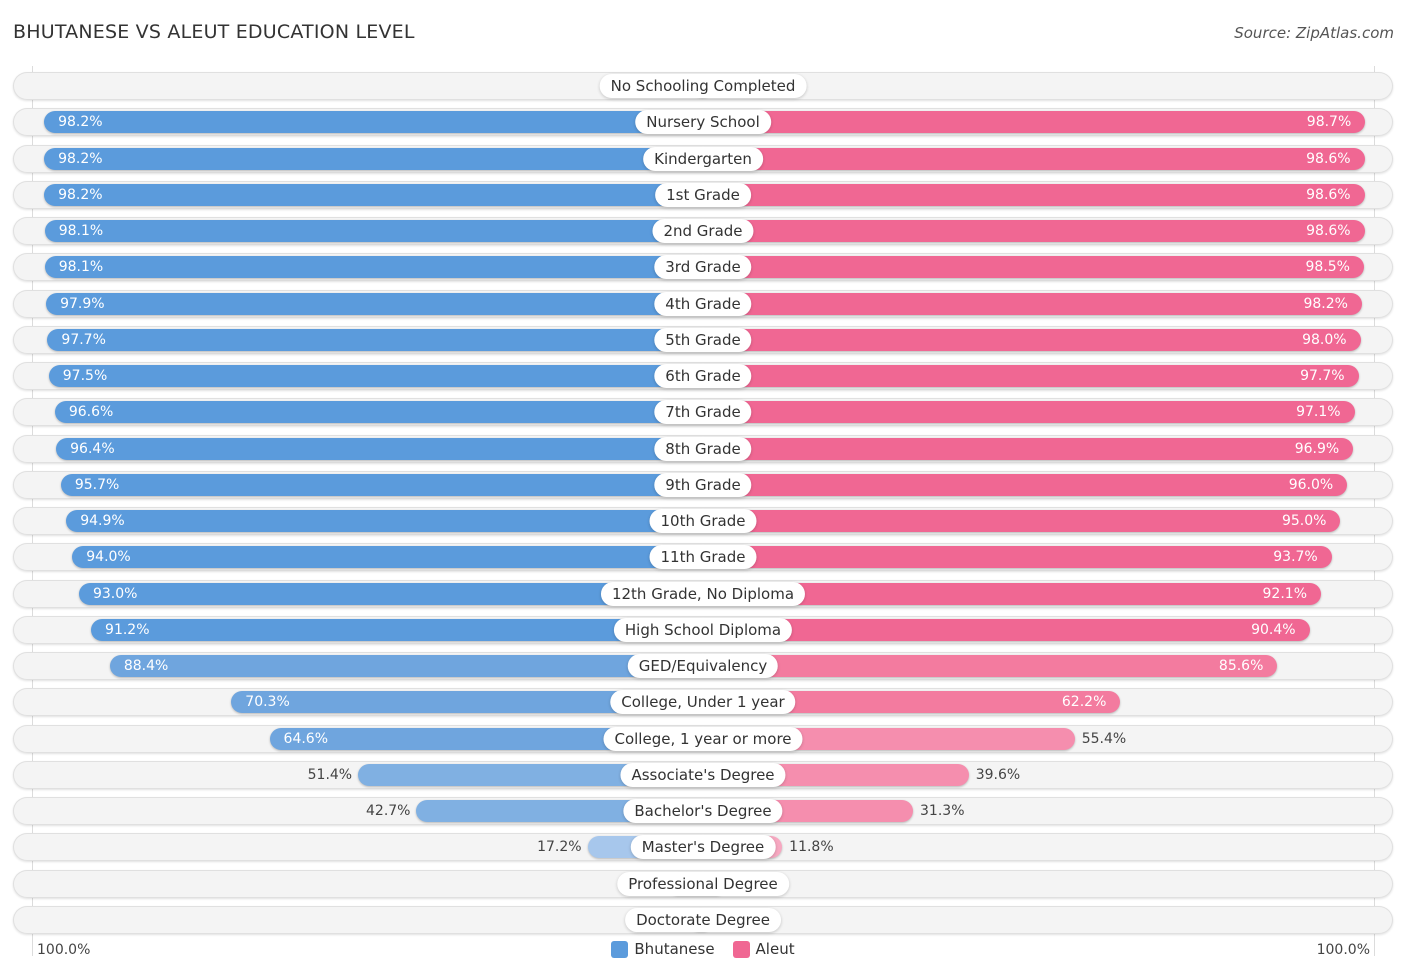  Describe the element at coordinates (703, 158) in the screenshot. I see `category-label: Kindergarten` at that location.